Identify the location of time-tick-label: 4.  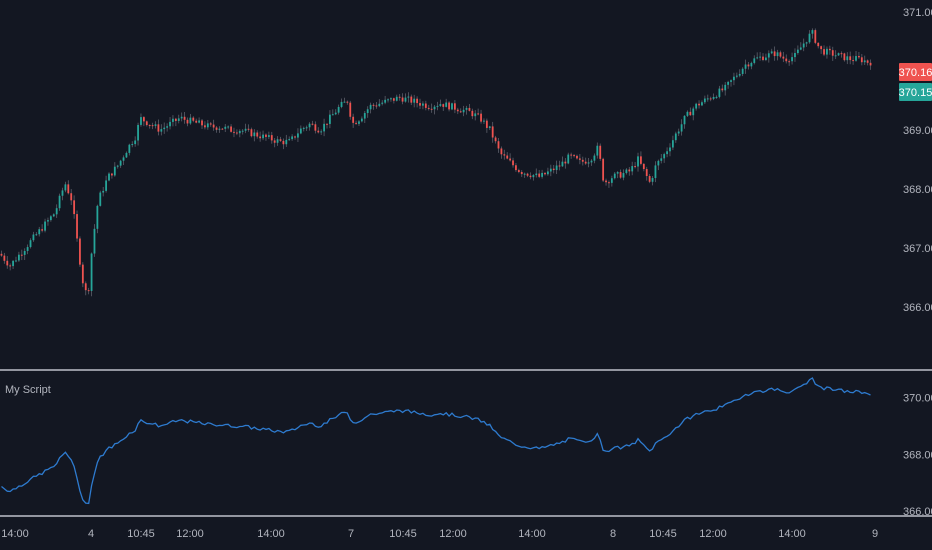
(91, 534).